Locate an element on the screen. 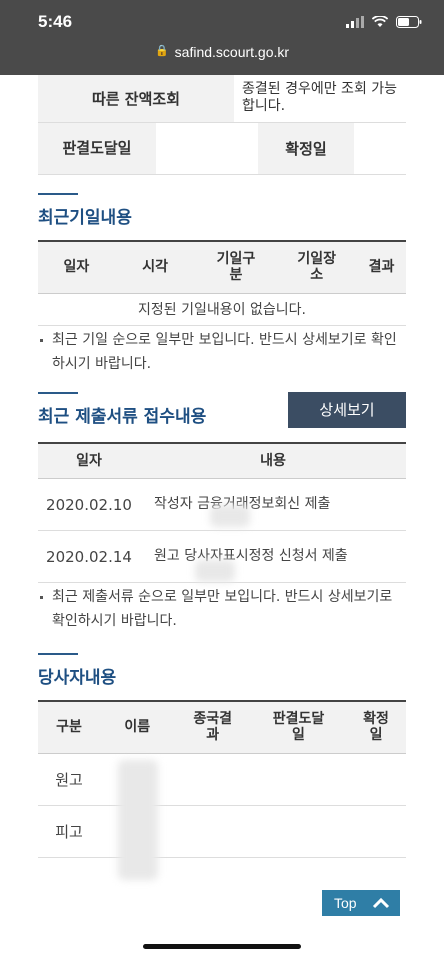 The image size is (444, 961). table-row: 원고 is located at coordinates (222, 779).